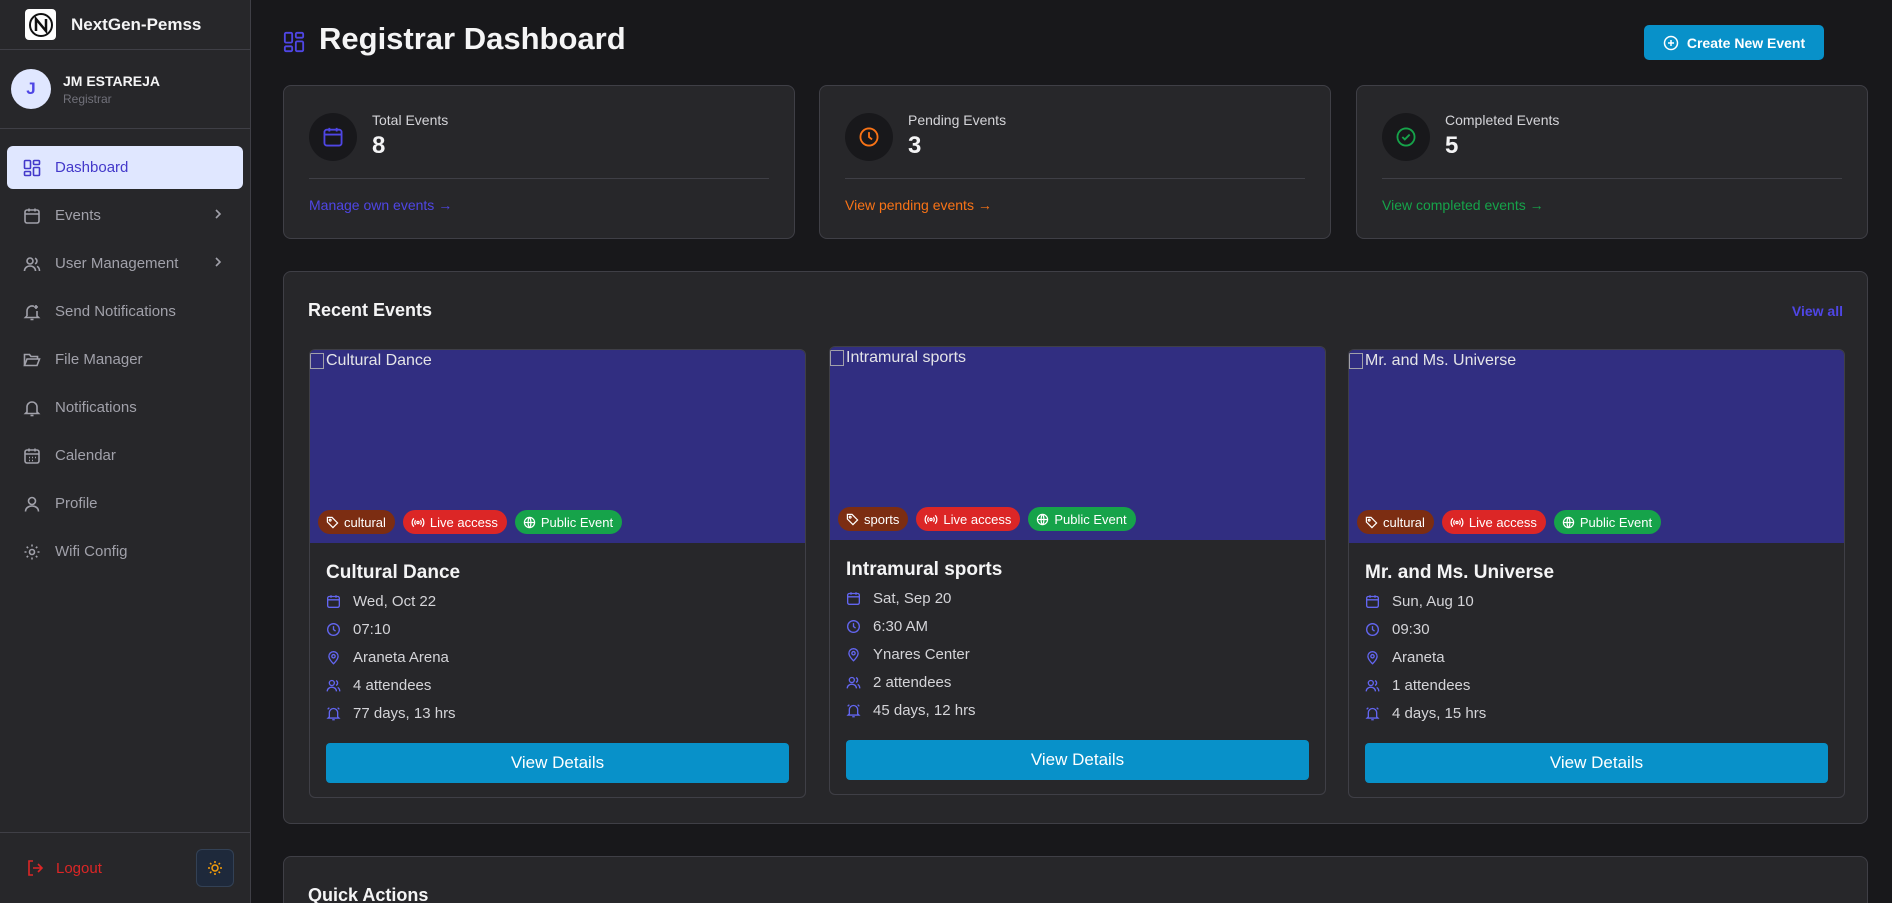  Describe the element at coordinates (87, 98) in the screenshot. I see `user-role: Registrar` at that location.